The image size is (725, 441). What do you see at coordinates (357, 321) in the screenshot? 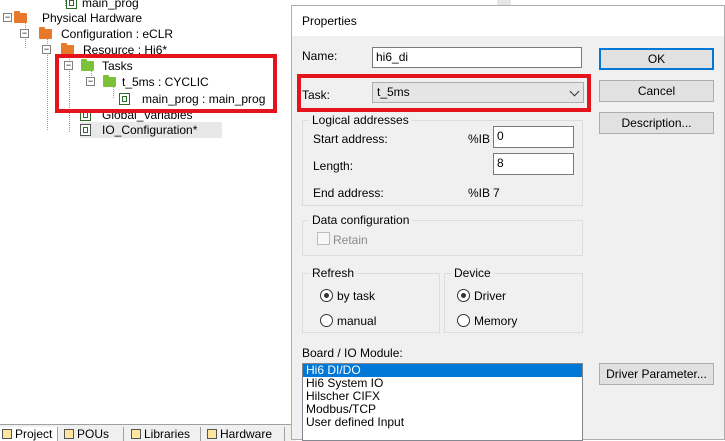
I see `refresh-manual-label: manual` at bounding box center [357, 321].